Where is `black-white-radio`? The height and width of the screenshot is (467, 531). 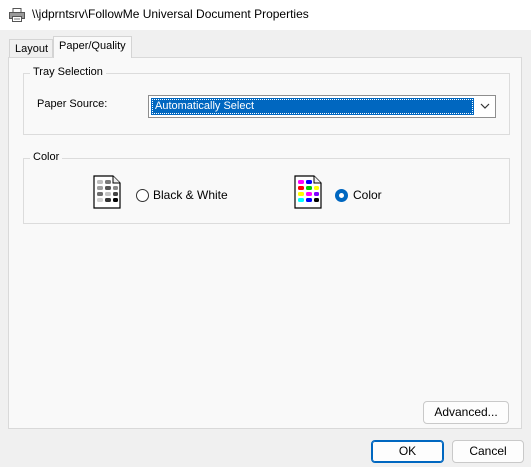 black-white-radio is located at coordinates (142, 195).